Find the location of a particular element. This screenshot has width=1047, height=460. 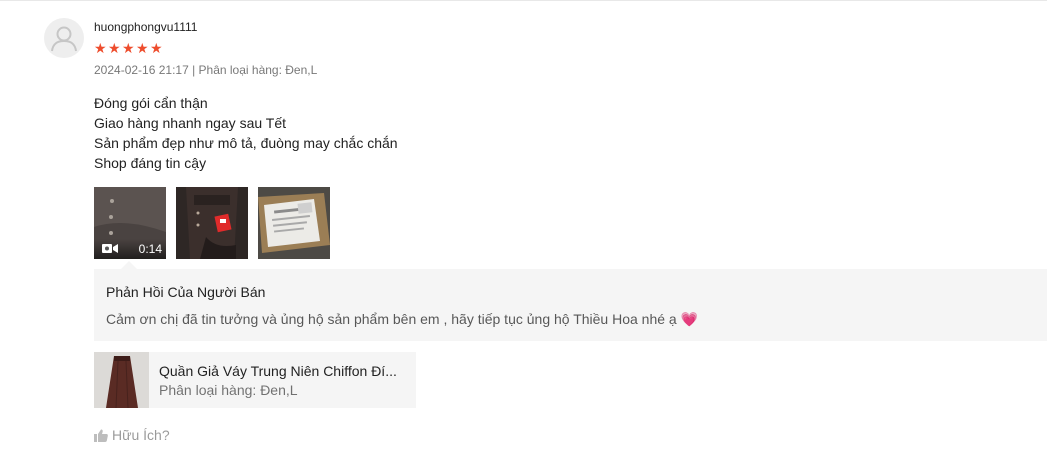

package-photo is located at coordinates (294, 223).